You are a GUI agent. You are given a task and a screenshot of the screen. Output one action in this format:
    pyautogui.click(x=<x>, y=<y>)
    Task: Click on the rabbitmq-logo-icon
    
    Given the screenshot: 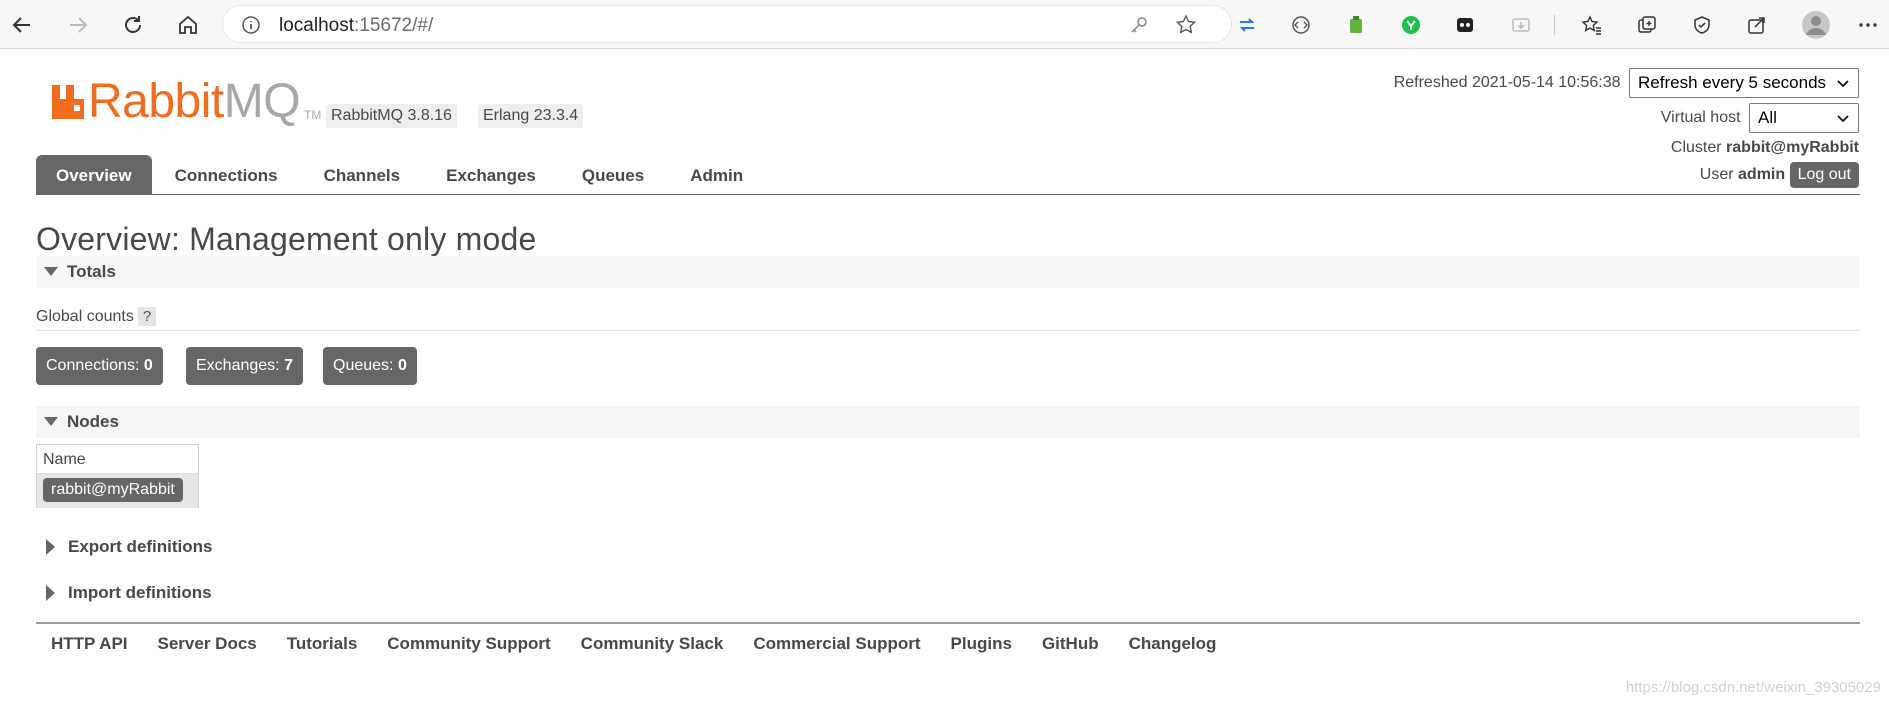 What is the action you would take?
    pyautogui.click(x=68, y=102)
    